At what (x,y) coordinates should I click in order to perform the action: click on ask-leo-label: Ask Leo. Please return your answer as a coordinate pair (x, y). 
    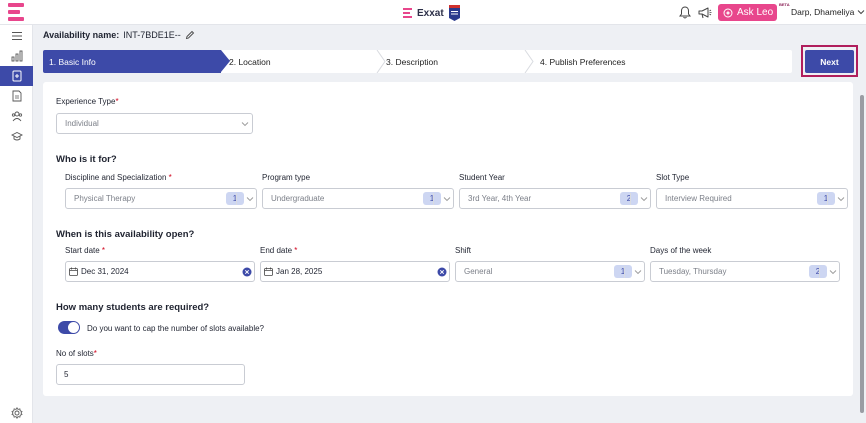
    Looking at the image, I should click on (755, 12).